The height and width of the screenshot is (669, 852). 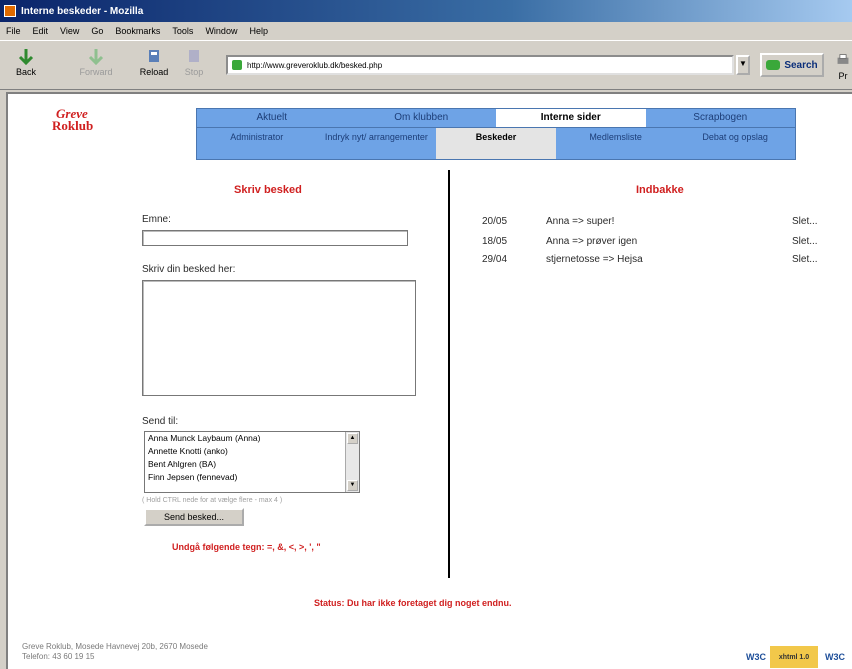 I want to click on subnav-administrator: Administrator, so click(x=257, y=143).